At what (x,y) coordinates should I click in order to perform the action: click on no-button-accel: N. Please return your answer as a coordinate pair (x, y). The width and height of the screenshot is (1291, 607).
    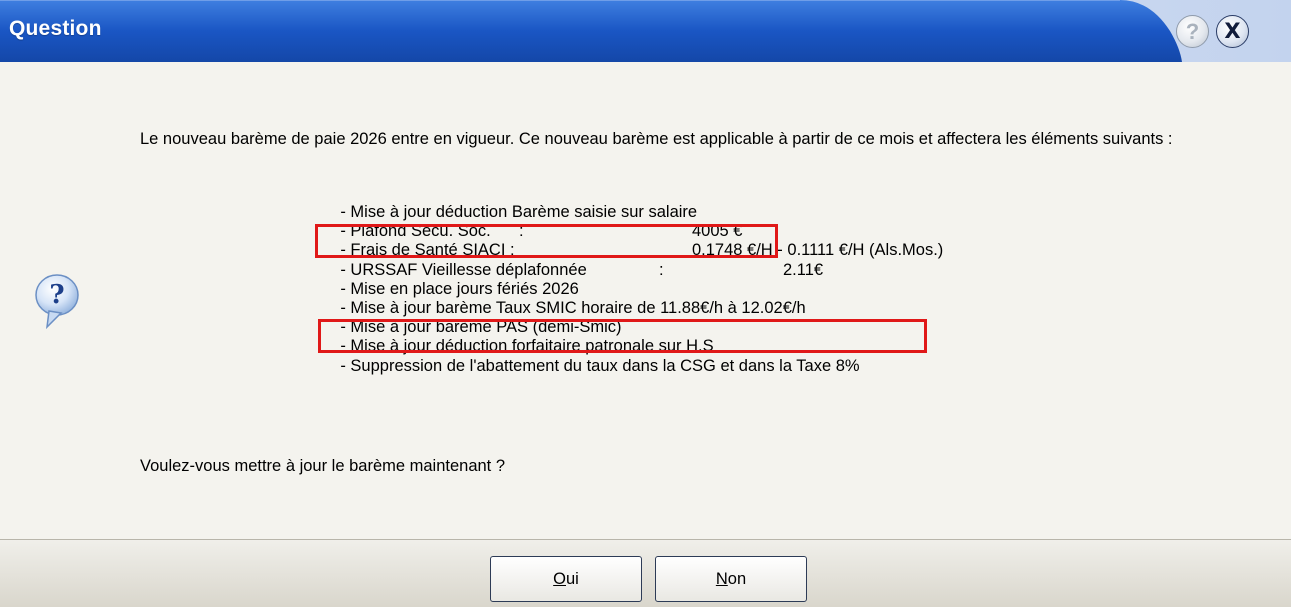
    Looking at the image, I should click on (721, 579).